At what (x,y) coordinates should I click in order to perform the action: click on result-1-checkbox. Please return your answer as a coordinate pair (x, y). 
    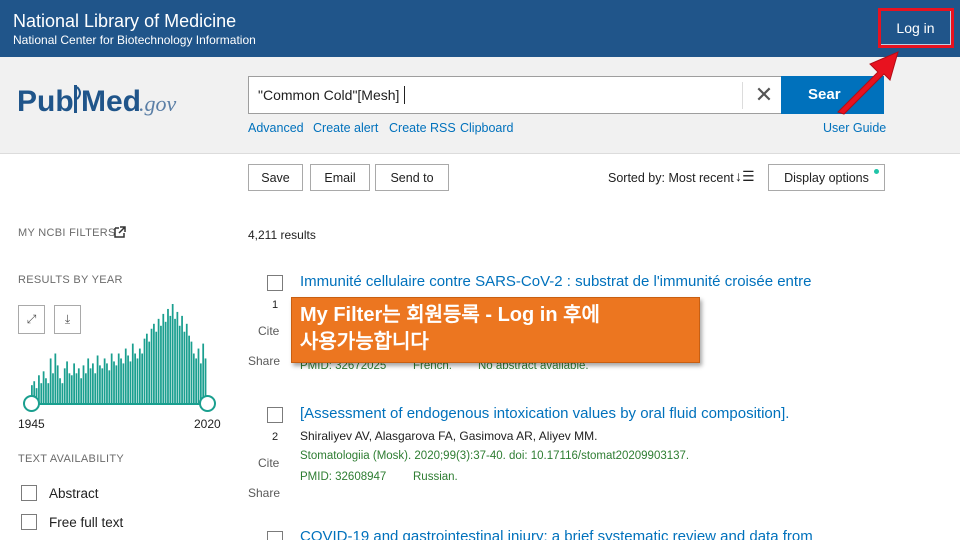
    Looking at the image, I should click on (275, 283).